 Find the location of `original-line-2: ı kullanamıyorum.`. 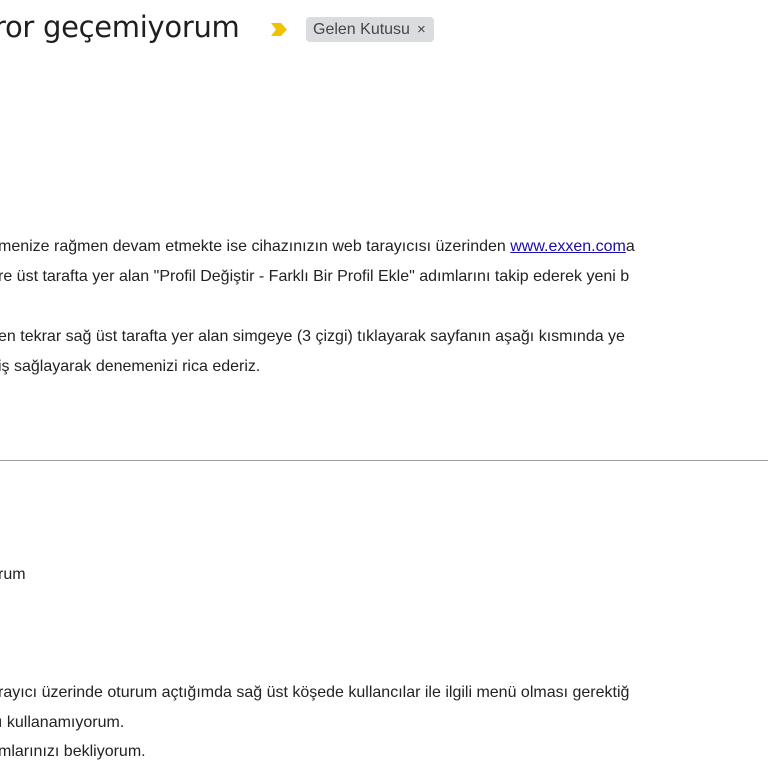

original-line-2: ı kullanamıyorum. is located at coordinates (62, 722).